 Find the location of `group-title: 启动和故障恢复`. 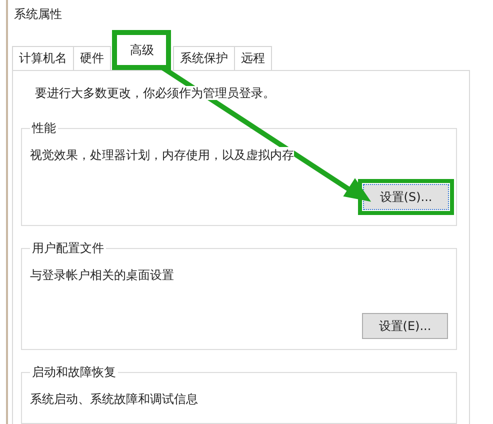

group-title: 启动和故障恢复 is located at coordinates (74, 372).